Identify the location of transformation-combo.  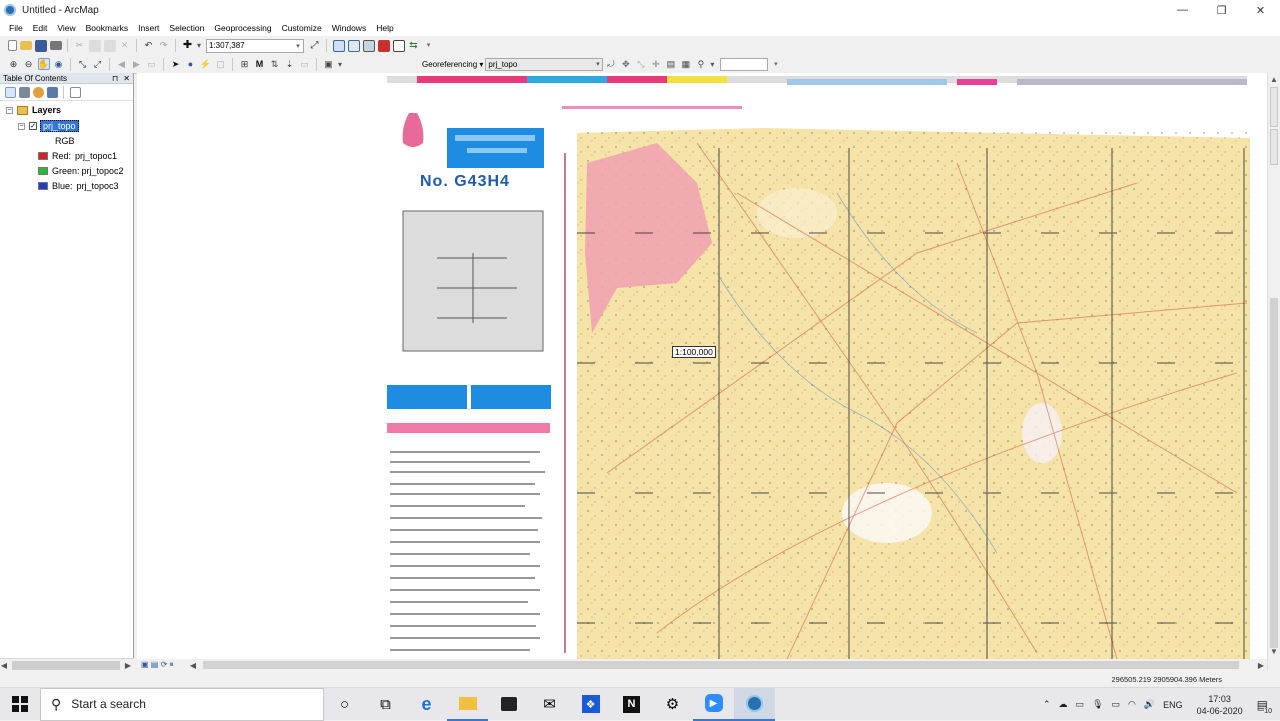
(744, 64).